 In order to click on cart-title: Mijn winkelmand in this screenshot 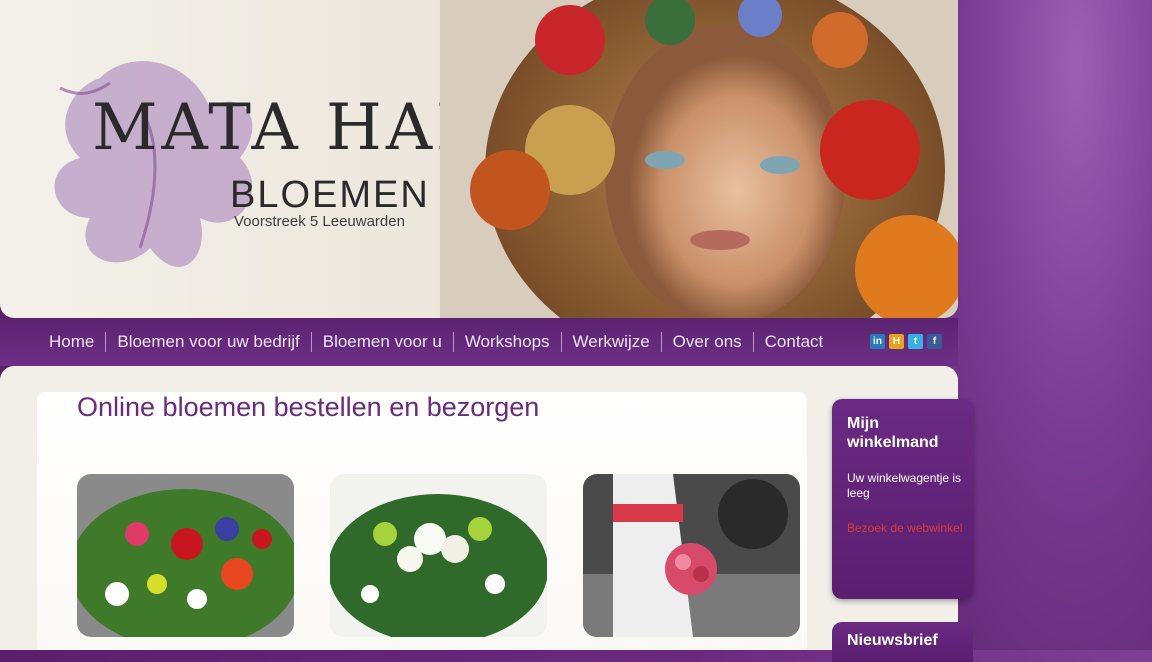, I will do `click(893, 433)`.